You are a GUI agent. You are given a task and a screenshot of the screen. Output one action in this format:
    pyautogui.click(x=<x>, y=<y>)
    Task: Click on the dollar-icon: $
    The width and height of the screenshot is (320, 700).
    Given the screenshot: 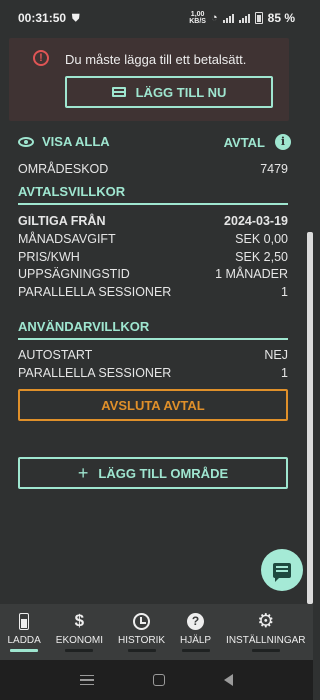 What is the action you would take?
    pyautogui.click(x=79, y=620)
    